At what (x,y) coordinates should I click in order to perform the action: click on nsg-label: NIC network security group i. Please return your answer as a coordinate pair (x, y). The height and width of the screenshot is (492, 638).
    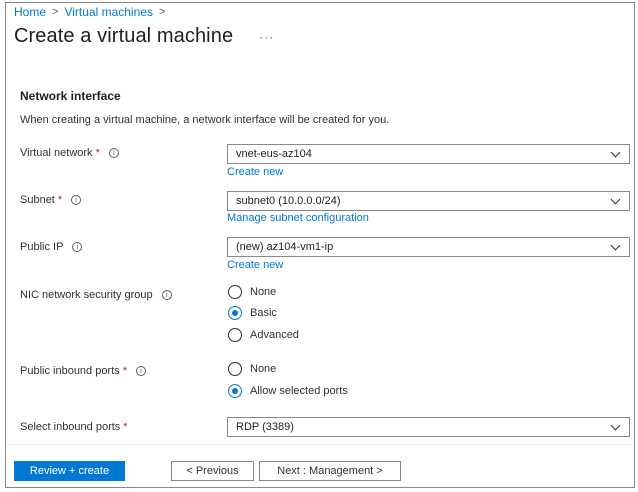
    Looking at the image, I should click on (96, 295).